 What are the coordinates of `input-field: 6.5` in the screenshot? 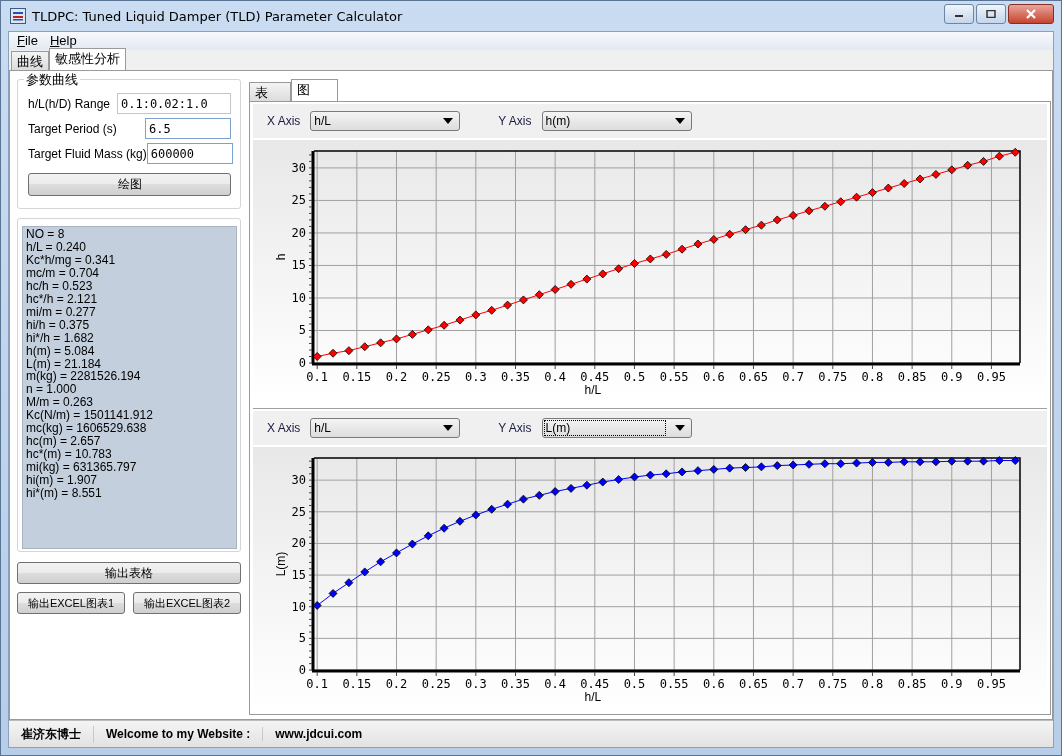 It's located at (188, 128).